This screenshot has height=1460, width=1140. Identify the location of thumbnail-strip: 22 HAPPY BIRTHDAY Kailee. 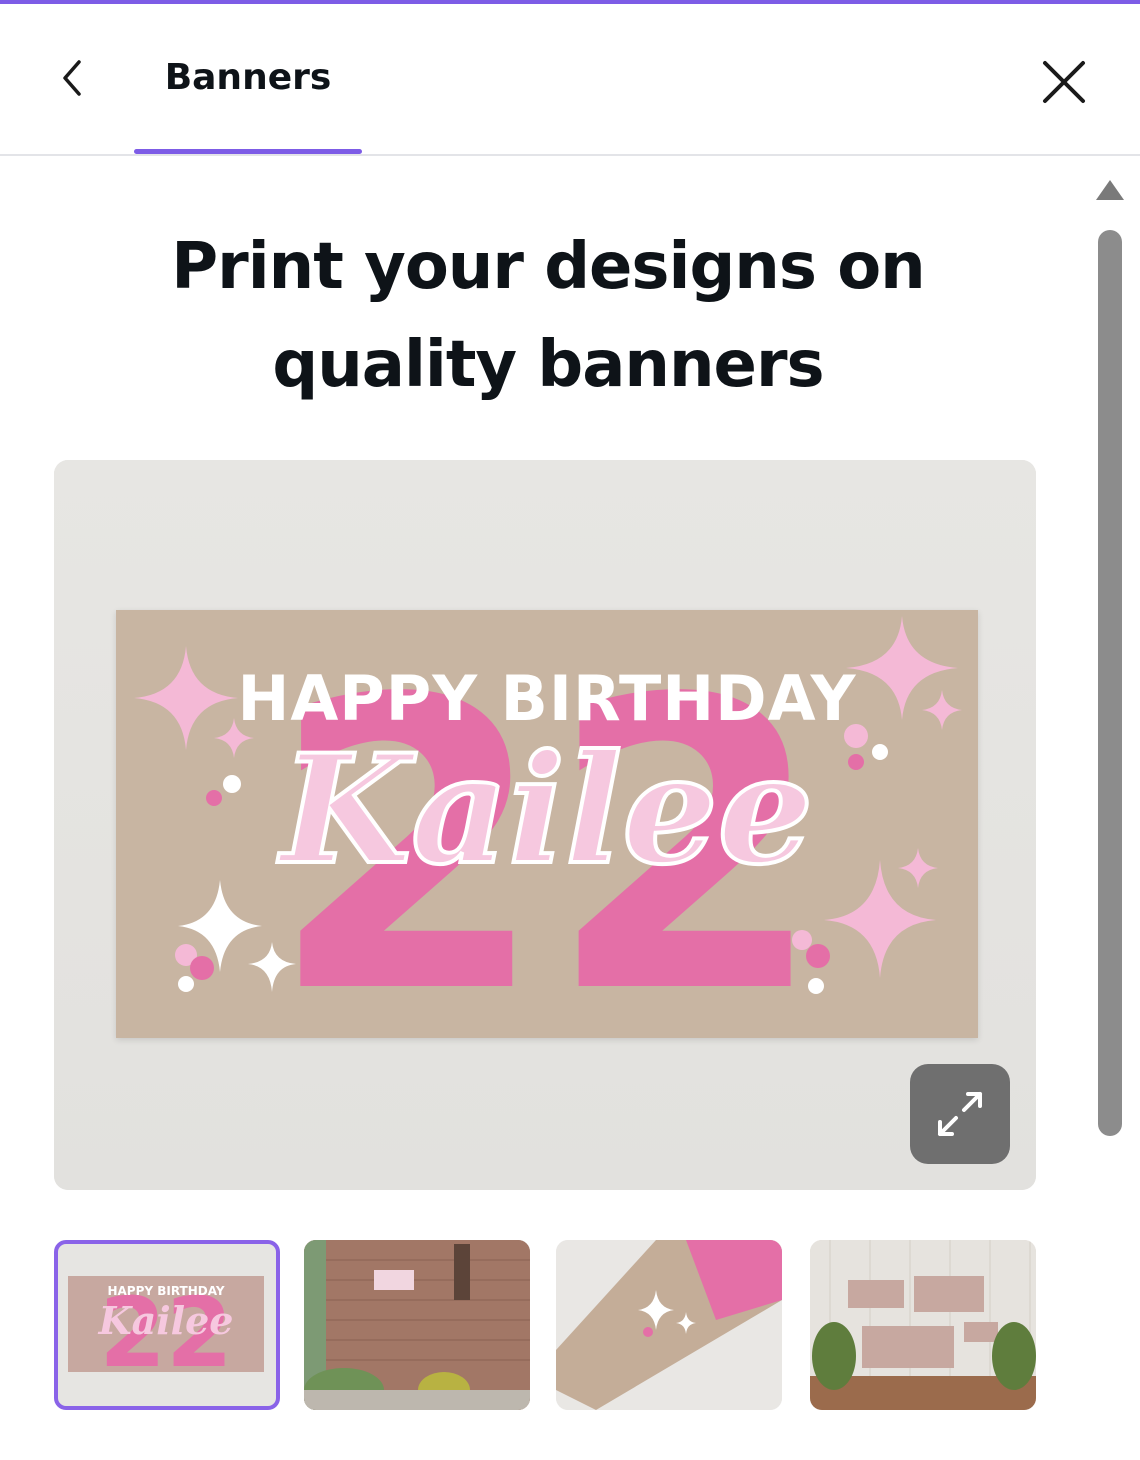
(546, 1325).